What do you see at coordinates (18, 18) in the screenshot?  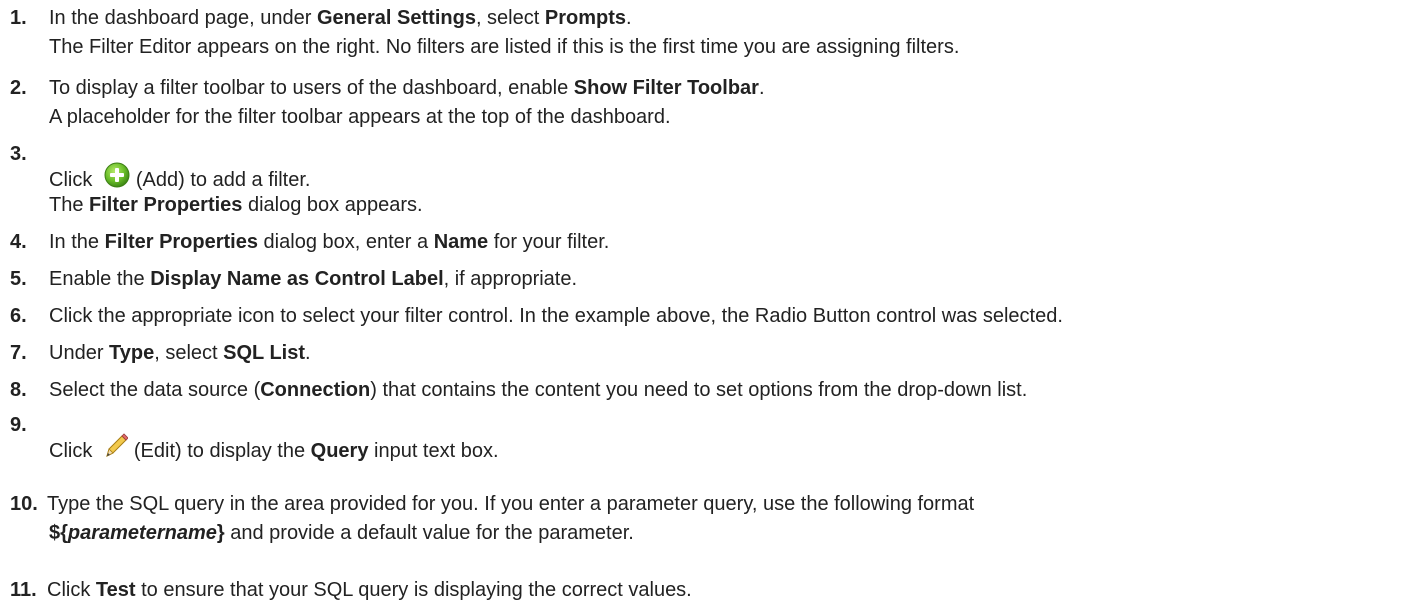 I see `step-number: 1.` at bounding box center [18, 18].